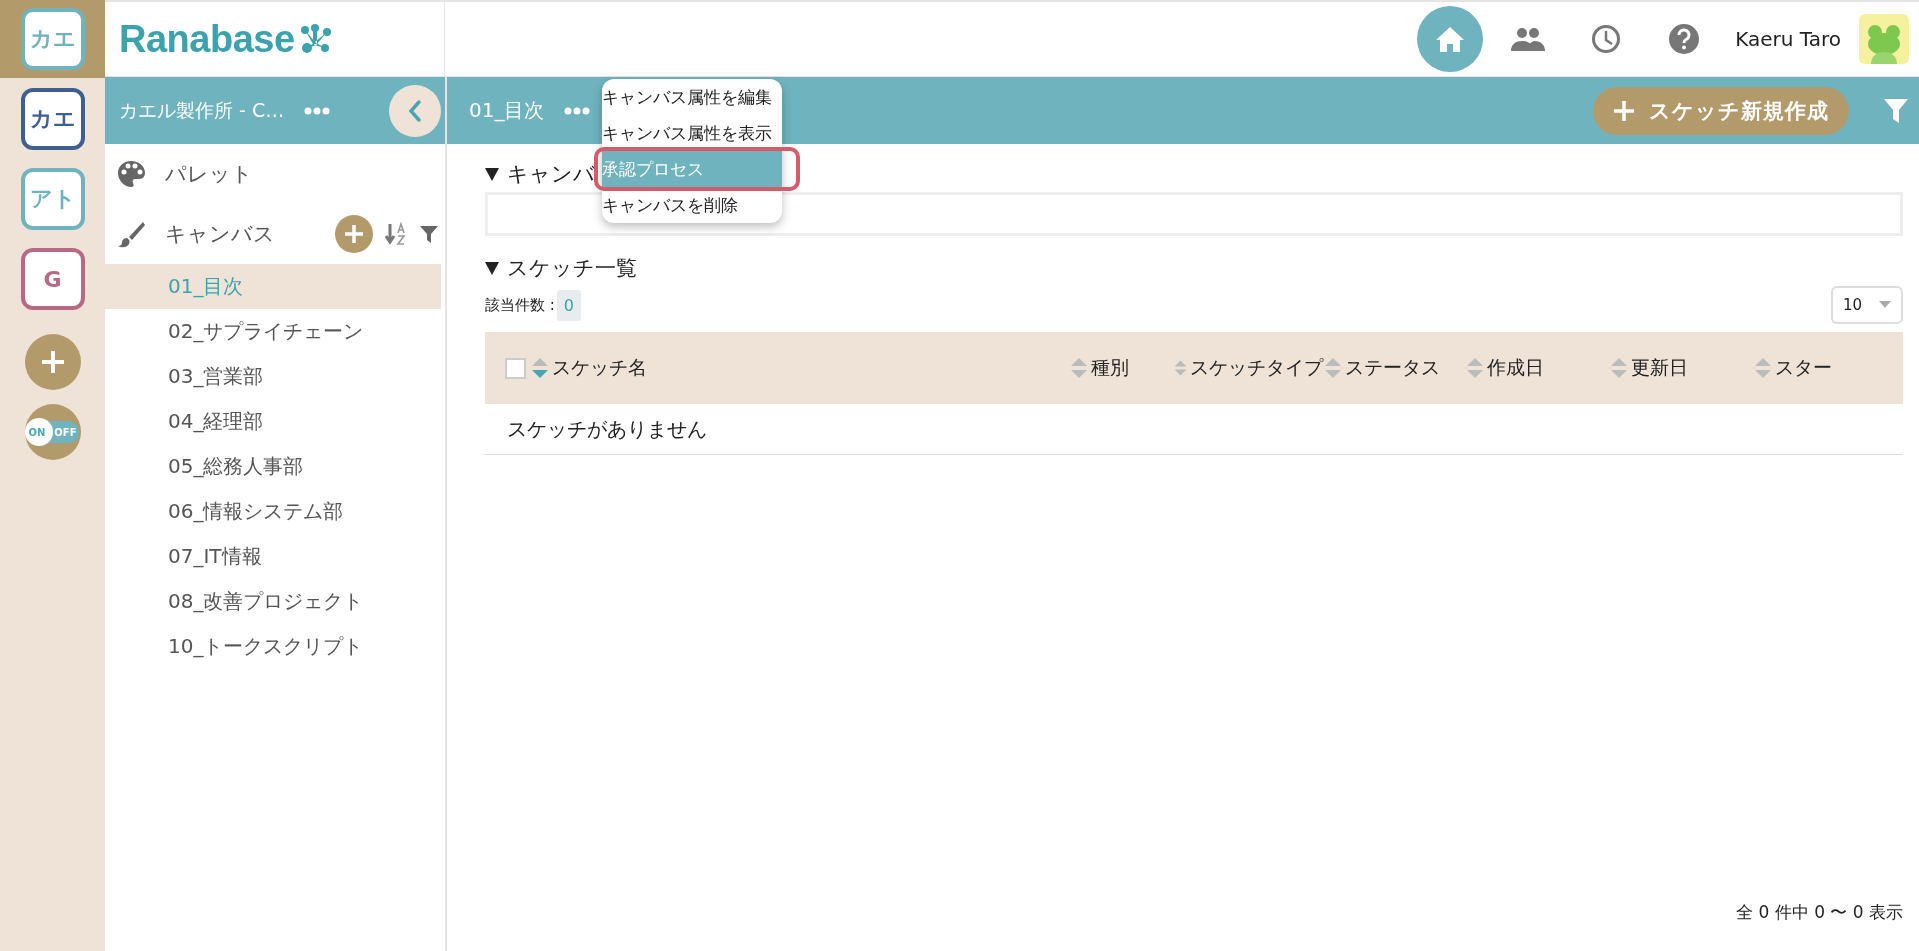 This screenshot has width=1919, height=951. Describe the element at coordinates (515, 368) in the screenshot. I see `select-all-checkbox` at that location.